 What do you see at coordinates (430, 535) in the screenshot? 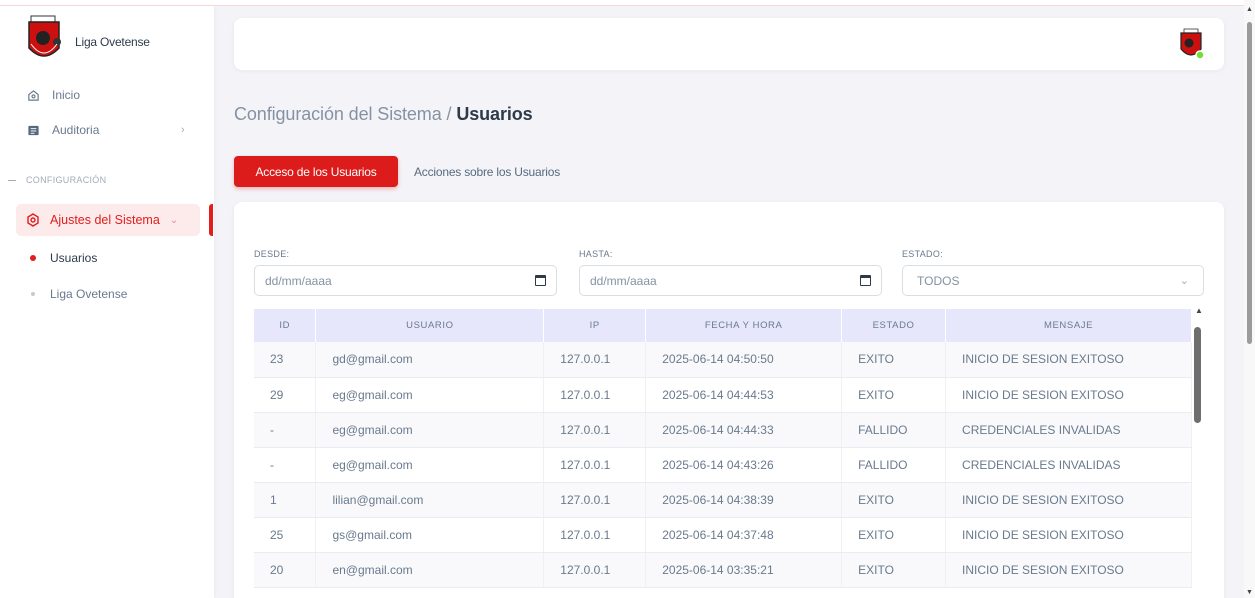
I see `cell-usuario: gs@gmail.com` at bounding box center [430, 535].